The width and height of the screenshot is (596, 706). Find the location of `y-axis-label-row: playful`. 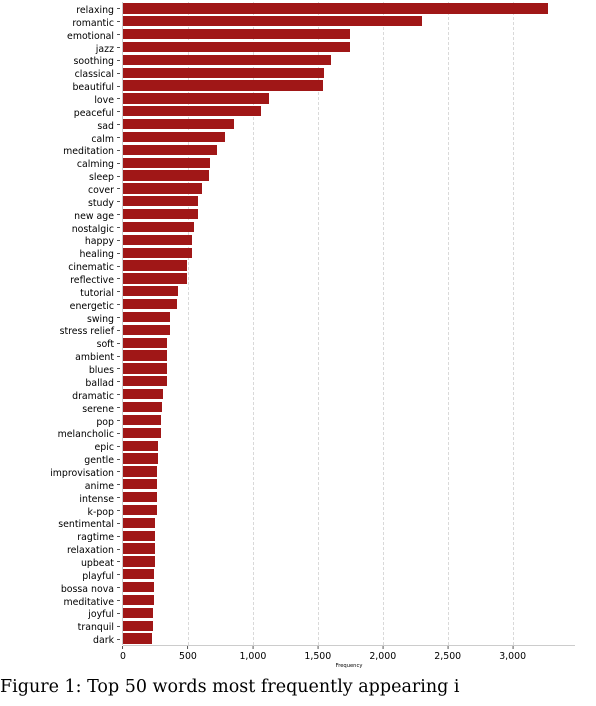

y-axis-label-row: playful is located at coordinates (60, 574).